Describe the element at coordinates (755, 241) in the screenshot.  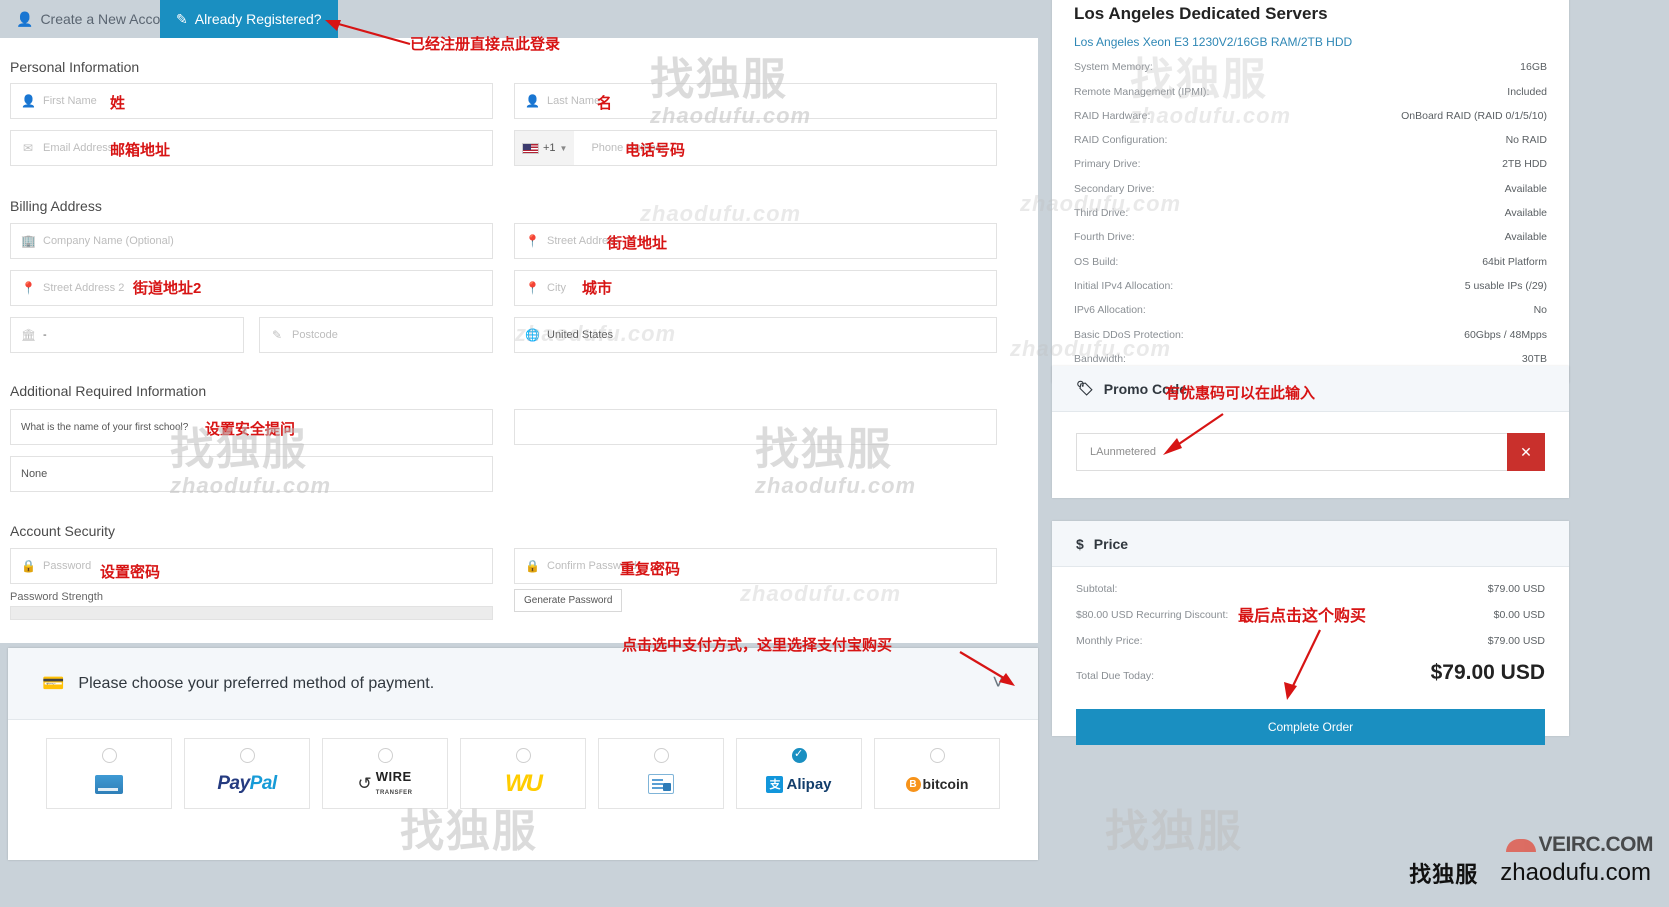
I see `street-address-input: 📍 Street Address` at that location.